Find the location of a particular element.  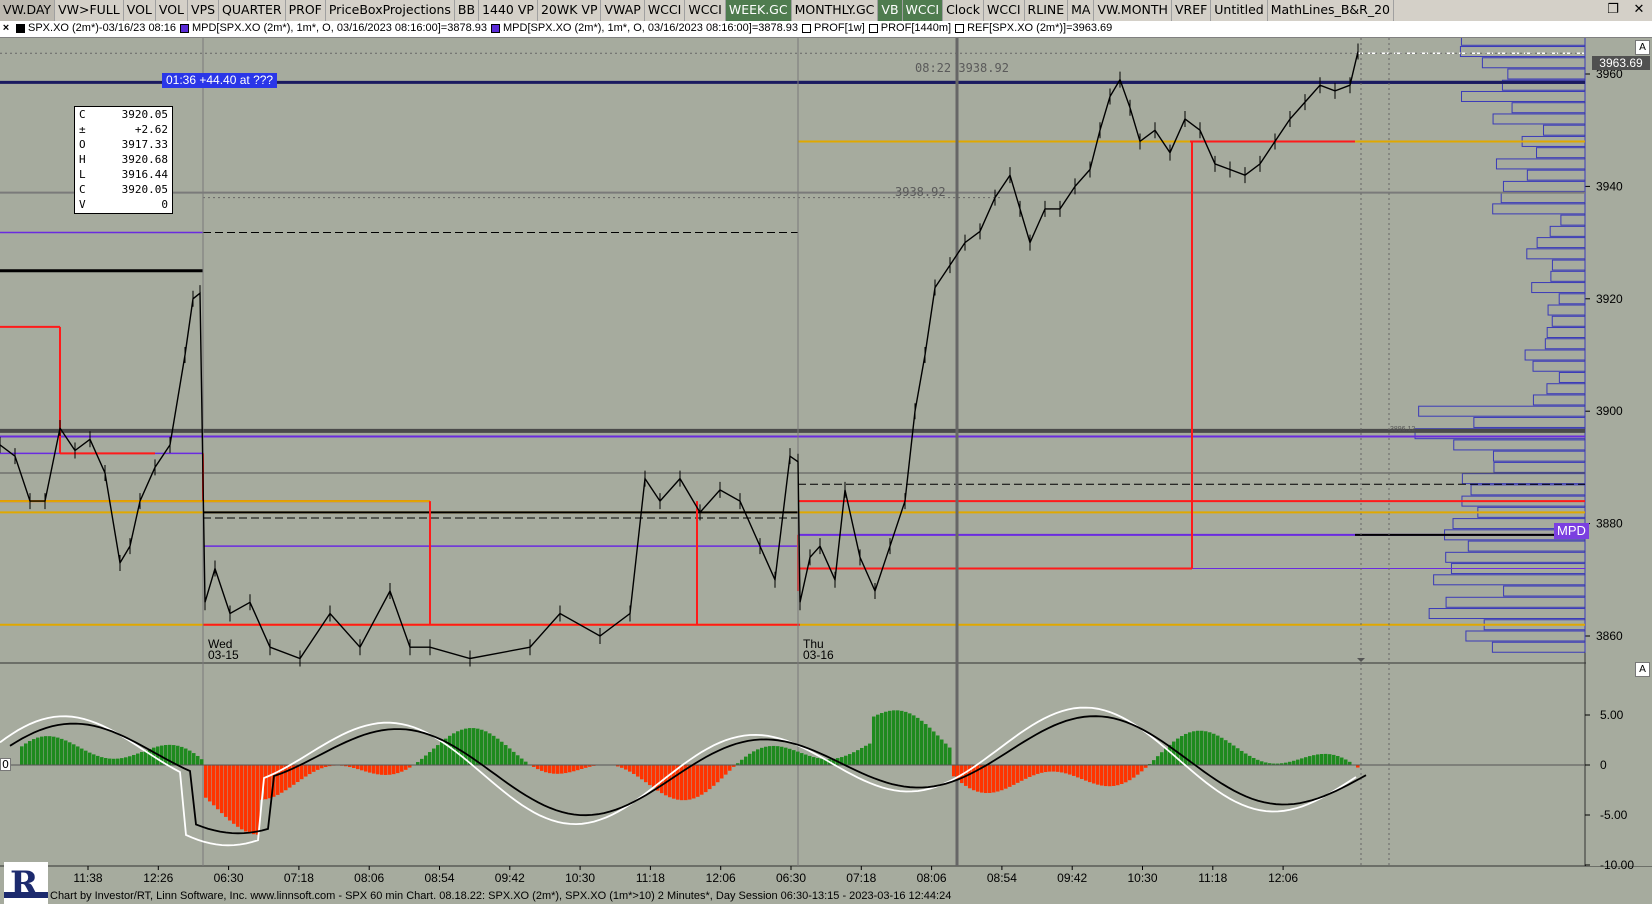

legend-item: REF[SPX.XO (2m*)]=3963.69 is located at coordinates (1039, 28).